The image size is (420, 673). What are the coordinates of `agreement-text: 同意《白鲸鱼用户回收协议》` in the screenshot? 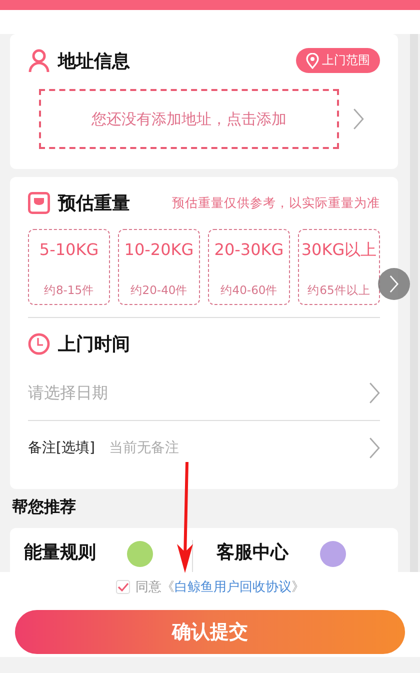 It's located at (220, 587).